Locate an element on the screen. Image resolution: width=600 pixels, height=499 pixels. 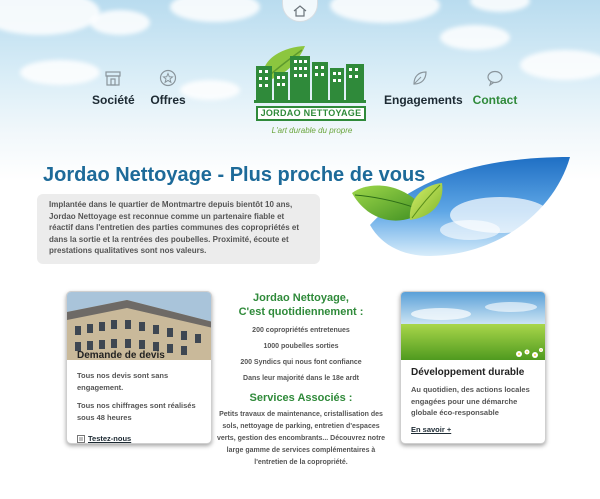
nav-label: Engagements is located at coordinates (423, 100).